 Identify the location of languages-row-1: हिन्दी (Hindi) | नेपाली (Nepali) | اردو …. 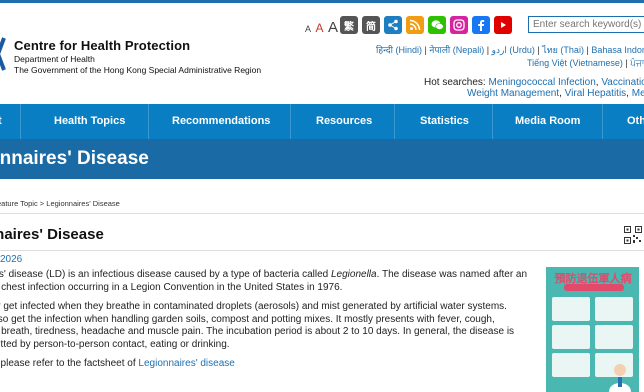
(510, 50).